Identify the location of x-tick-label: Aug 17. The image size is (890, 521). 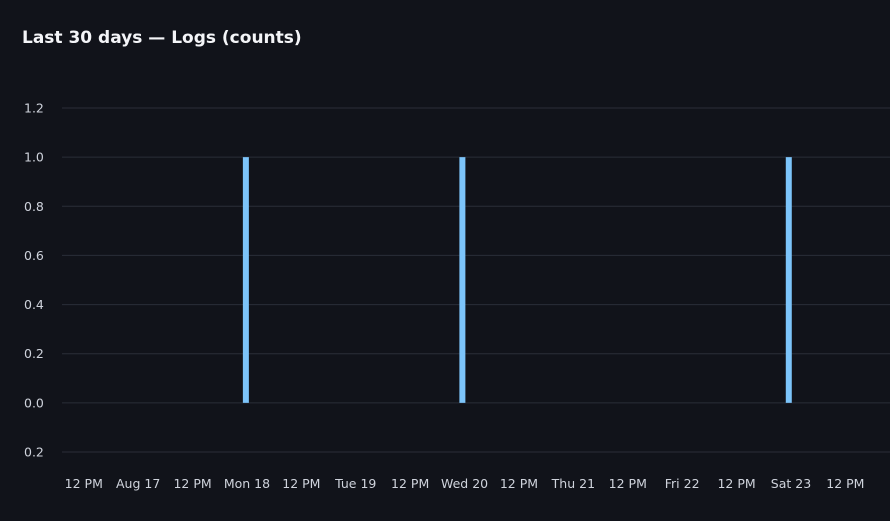
(138, 483).